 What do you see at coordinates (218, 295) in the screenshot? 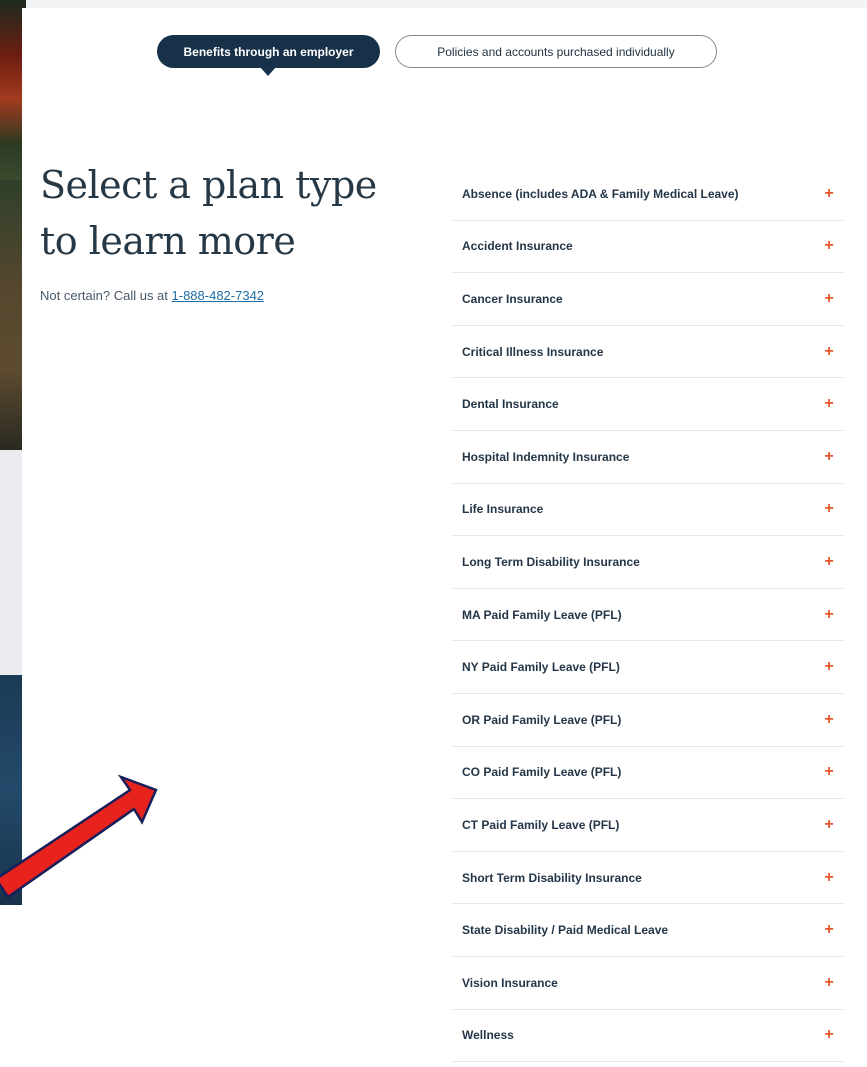
I see `phone-link: 1-888-482-7342` at bounding box center [218, 295].